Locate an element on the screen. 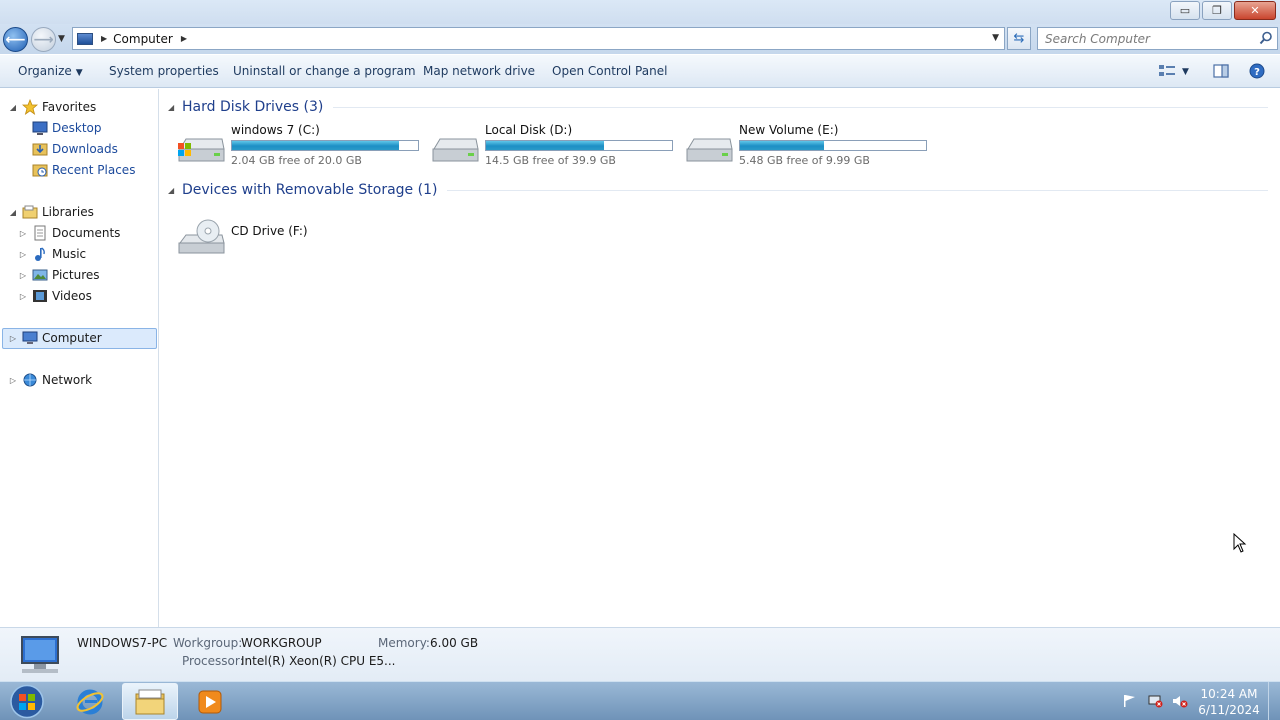 Image resolution: width=1280 pixels, height=720 pixels. maximize-button: ❐ is located at coordinates (1217, 10).